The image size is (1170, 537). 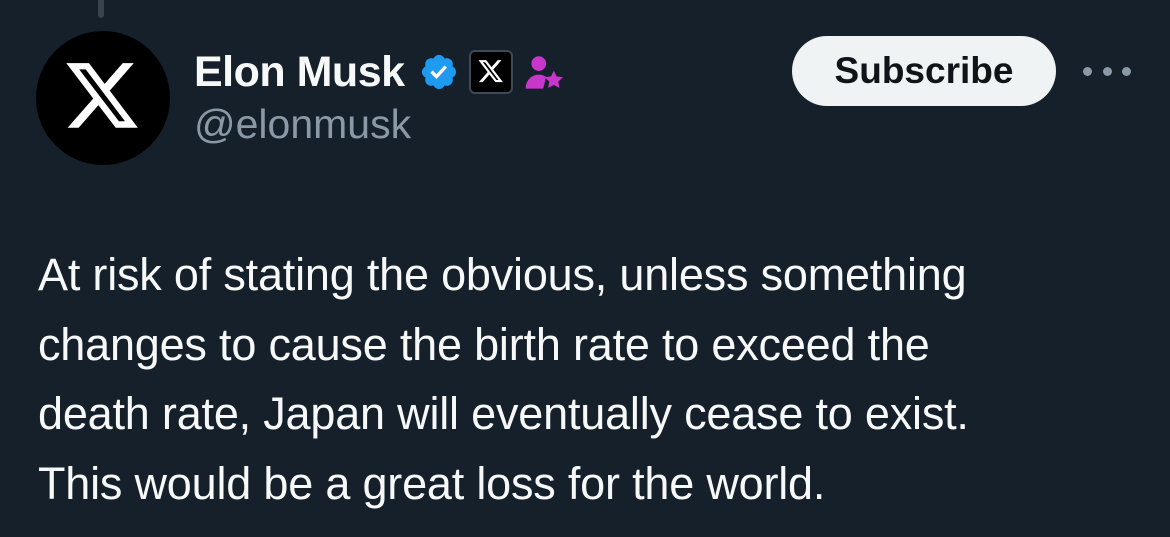 I want to click on author-handle: @elonmusk, so click(x=302, y=124).